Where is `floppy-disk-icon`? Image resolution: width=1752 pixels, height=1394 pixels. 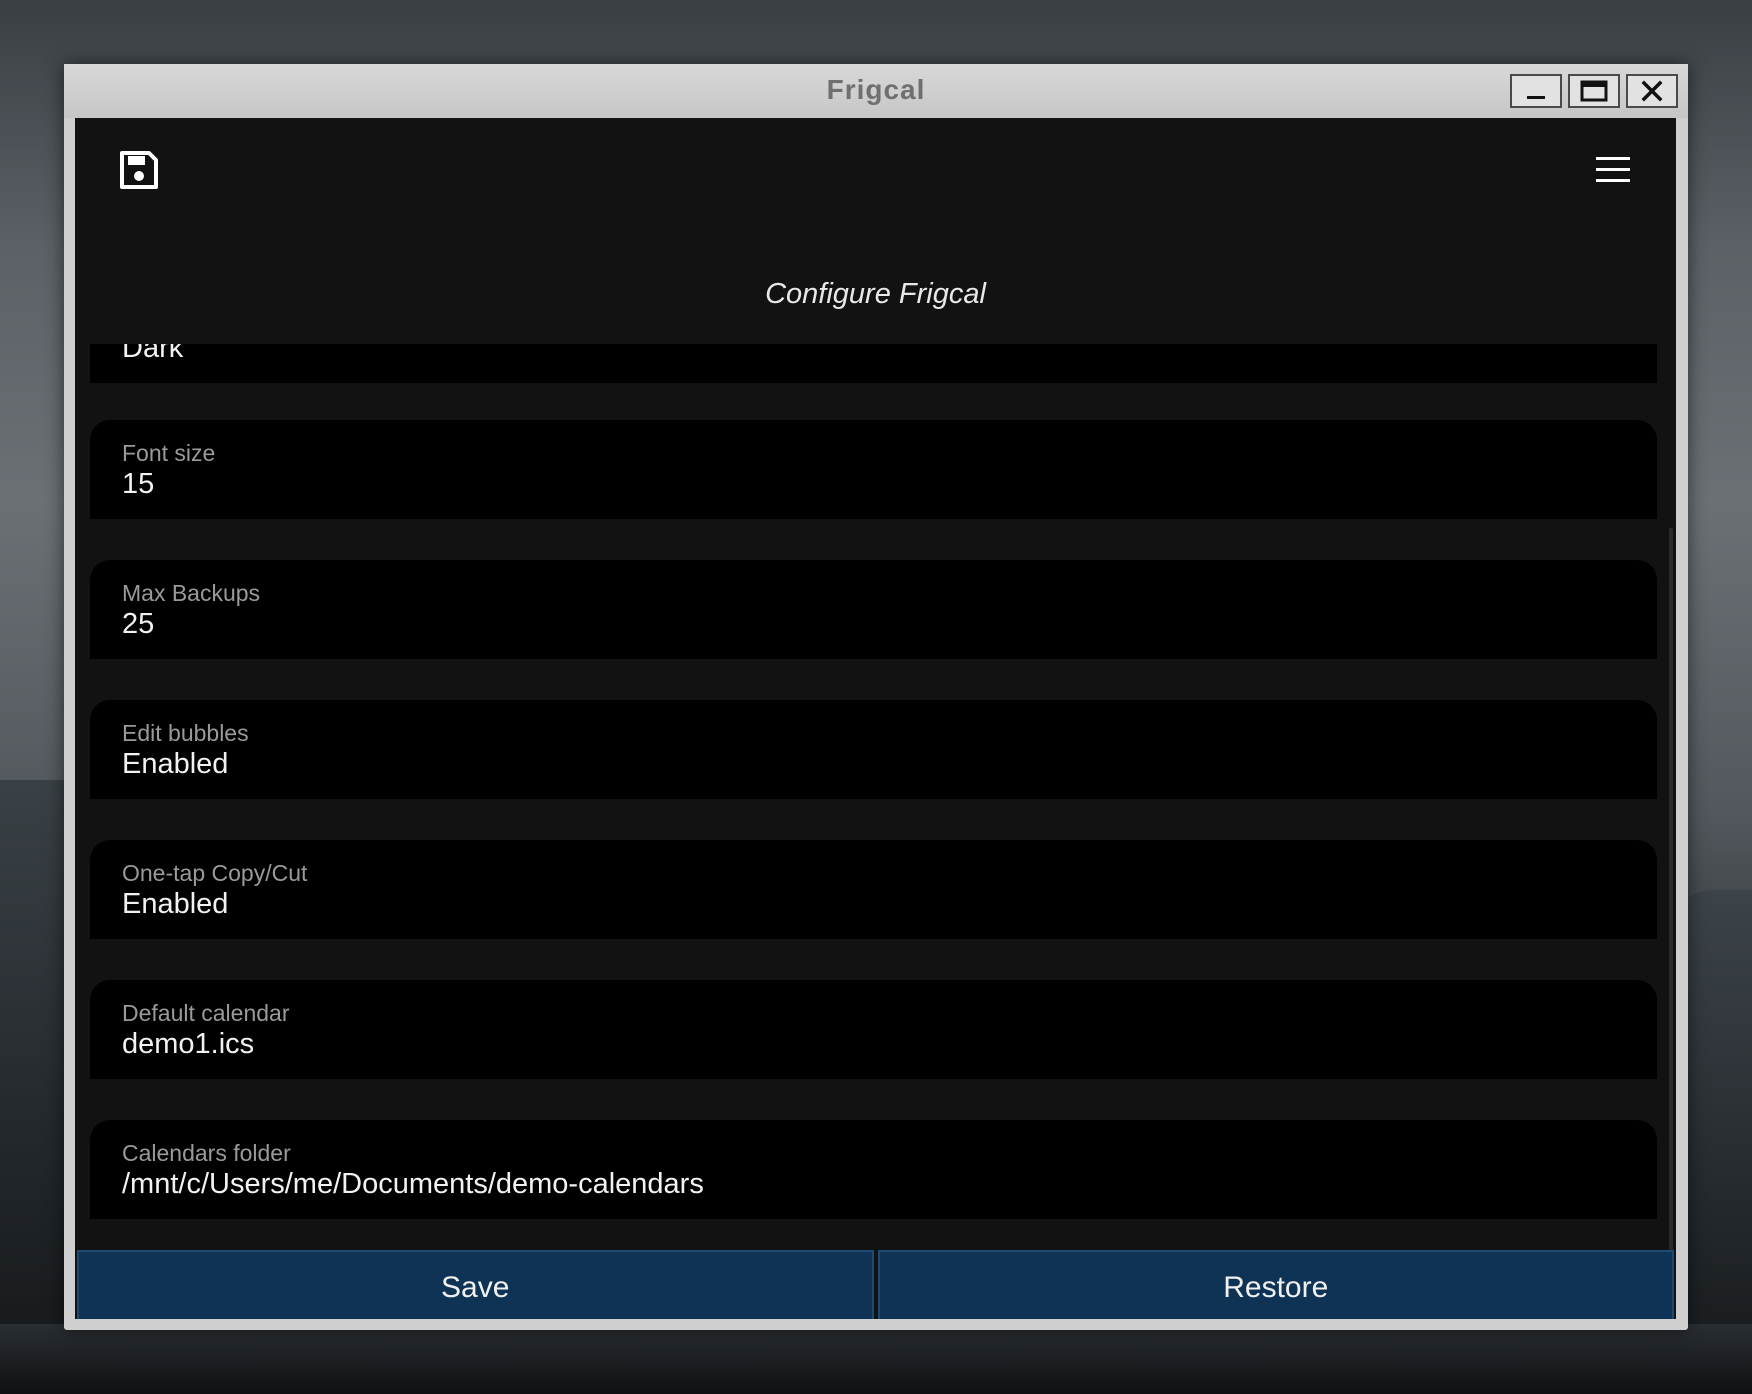
floppy-disk-icon is located at coordinates (139, 170).